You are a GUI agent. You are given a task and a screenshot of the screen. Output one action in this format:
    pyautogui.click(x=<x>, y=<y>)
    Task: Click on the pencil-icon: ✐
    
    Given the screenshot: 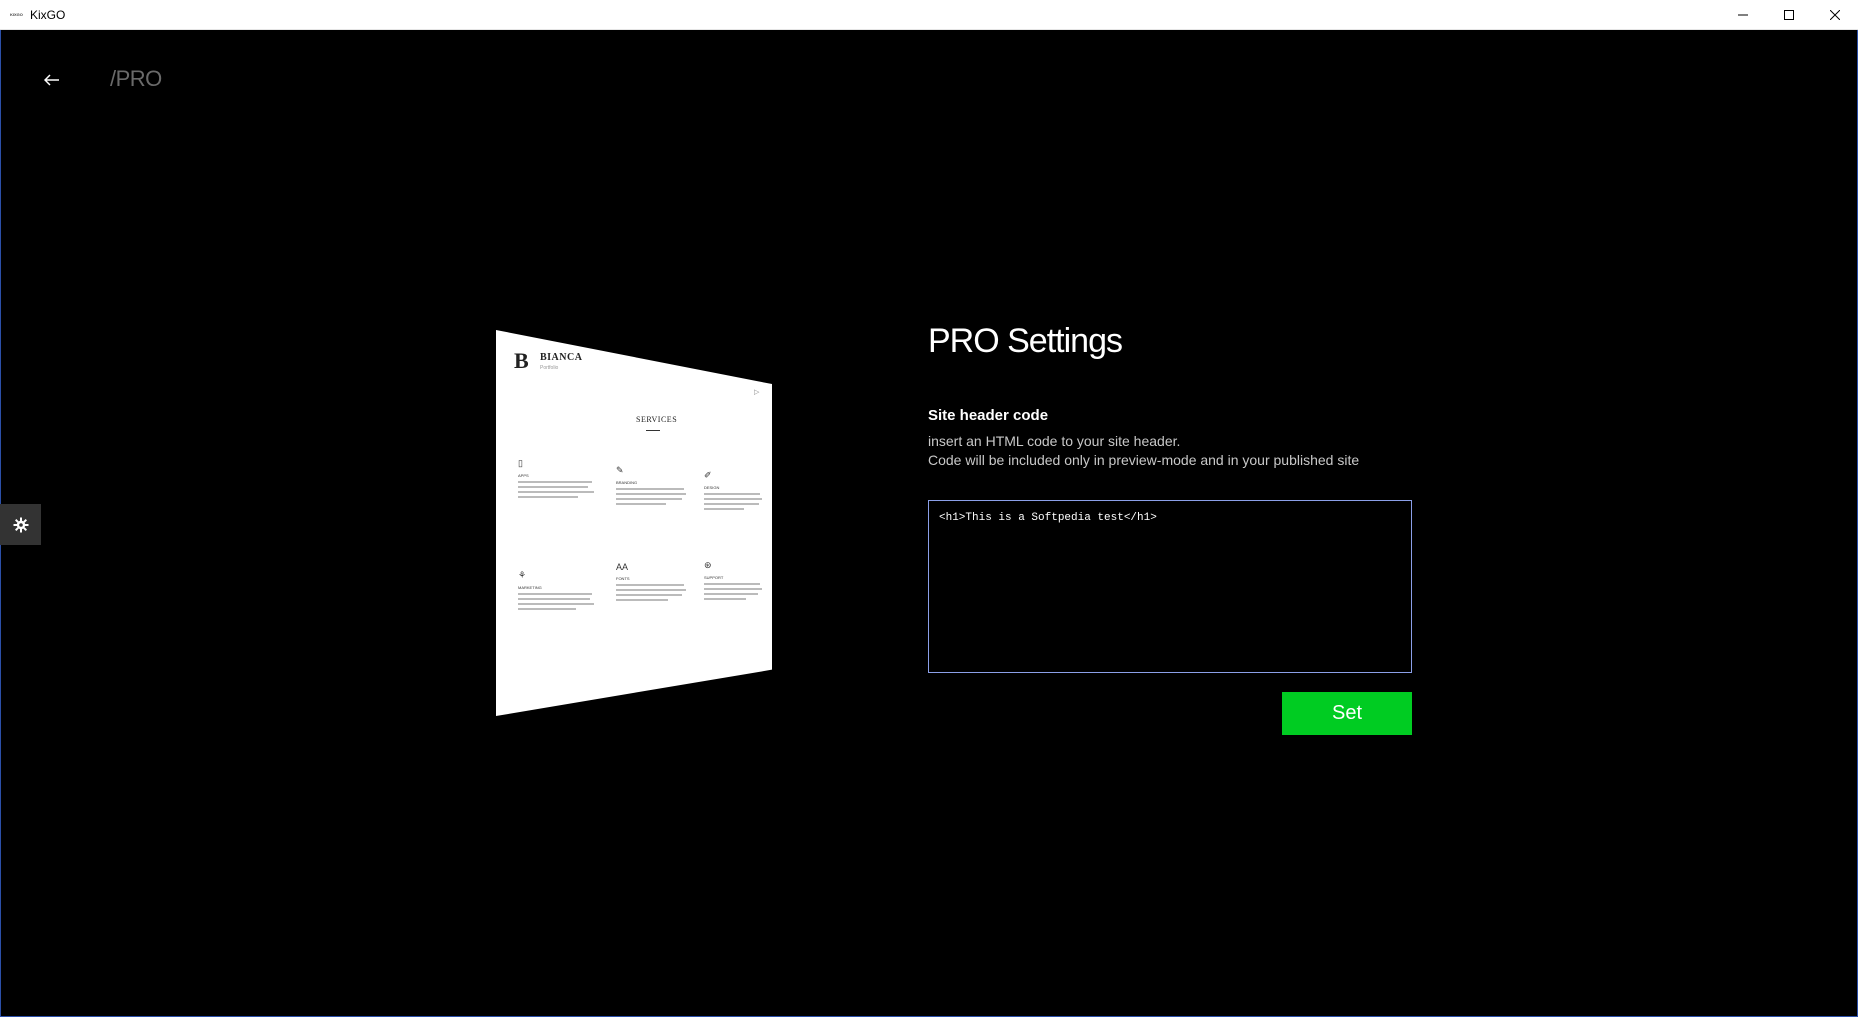 What is the action you would take?
    pyautogui.click(x=708, y=475)
    